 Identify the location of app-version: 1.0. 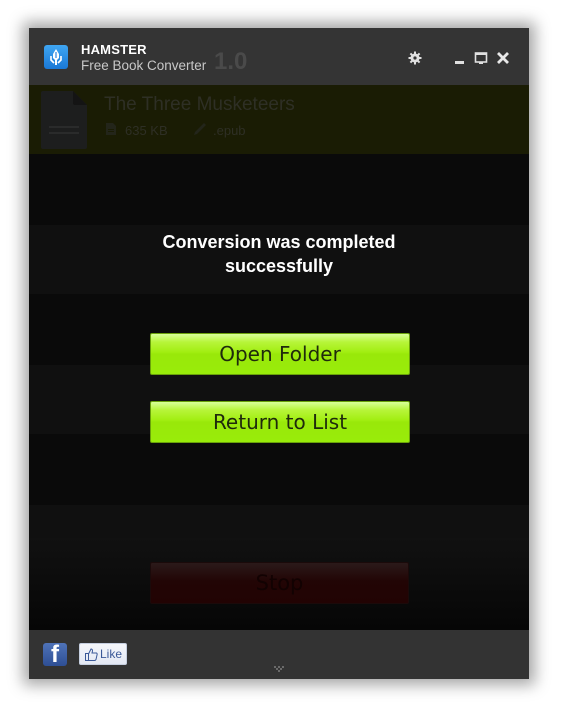
(231, 61).